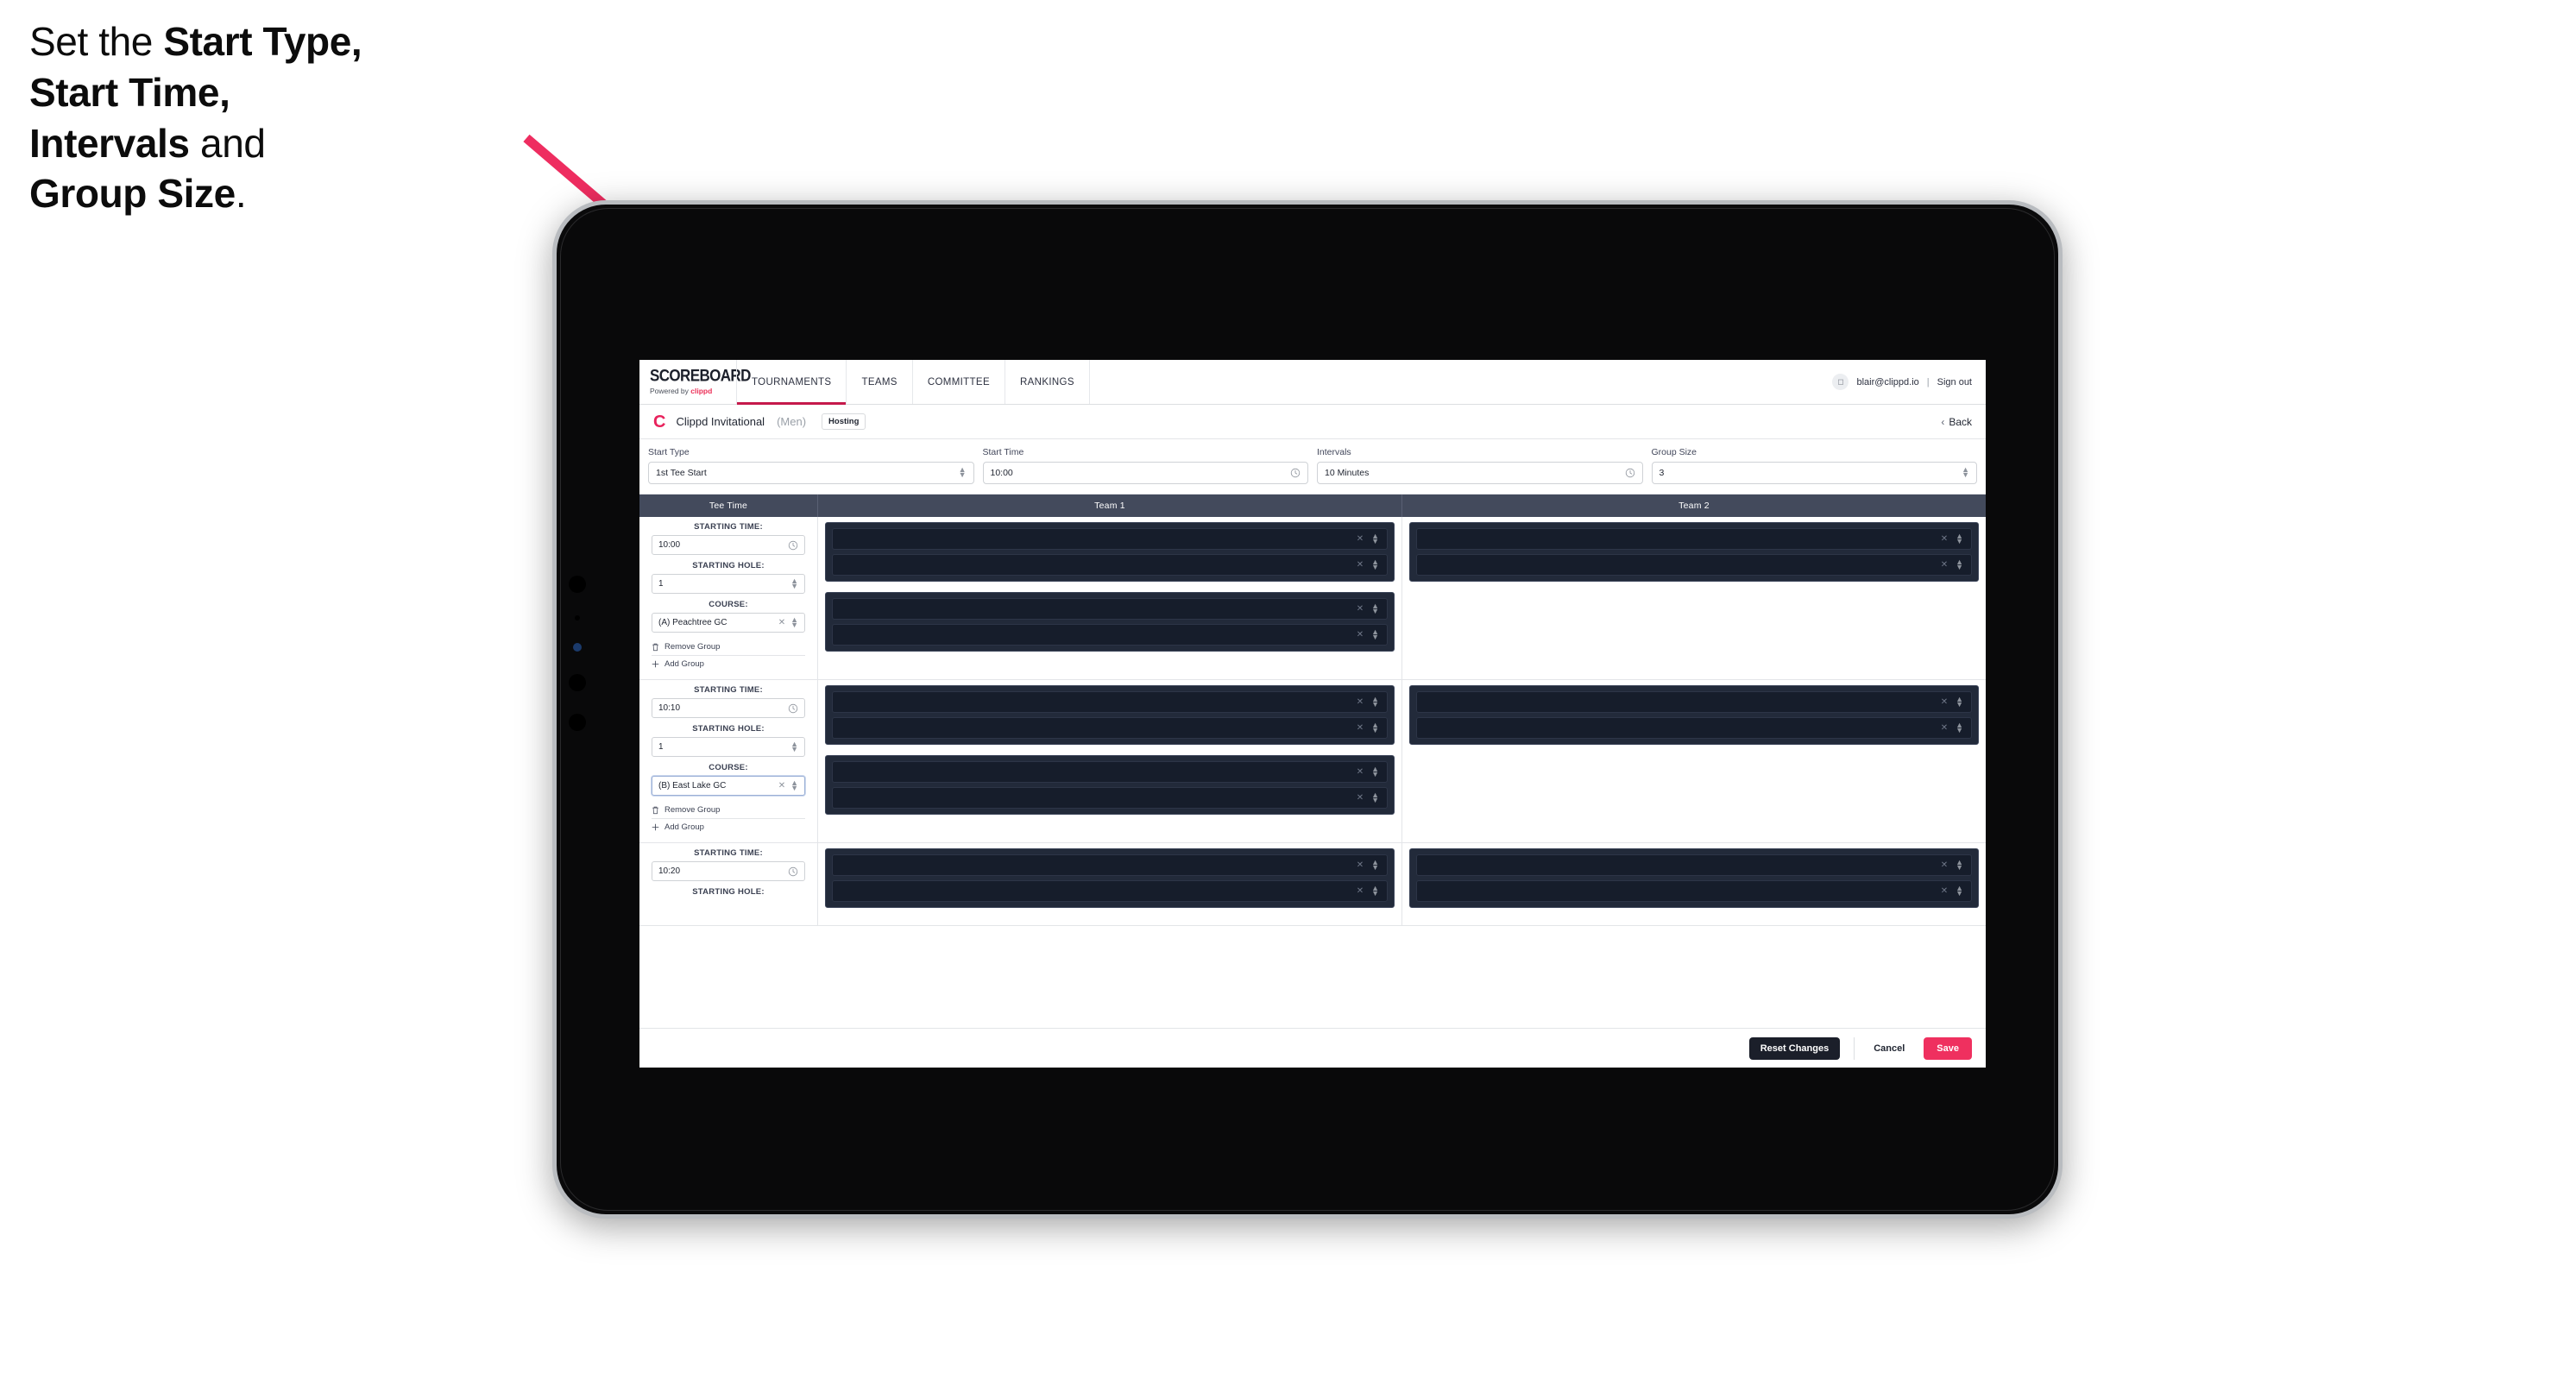 The image size is (2576, 1386). What do you see at coordinates (1887, 382) in the screenshot?
I see `user-email-label: blair@clippd.io` at bounding box center [1887, 382].